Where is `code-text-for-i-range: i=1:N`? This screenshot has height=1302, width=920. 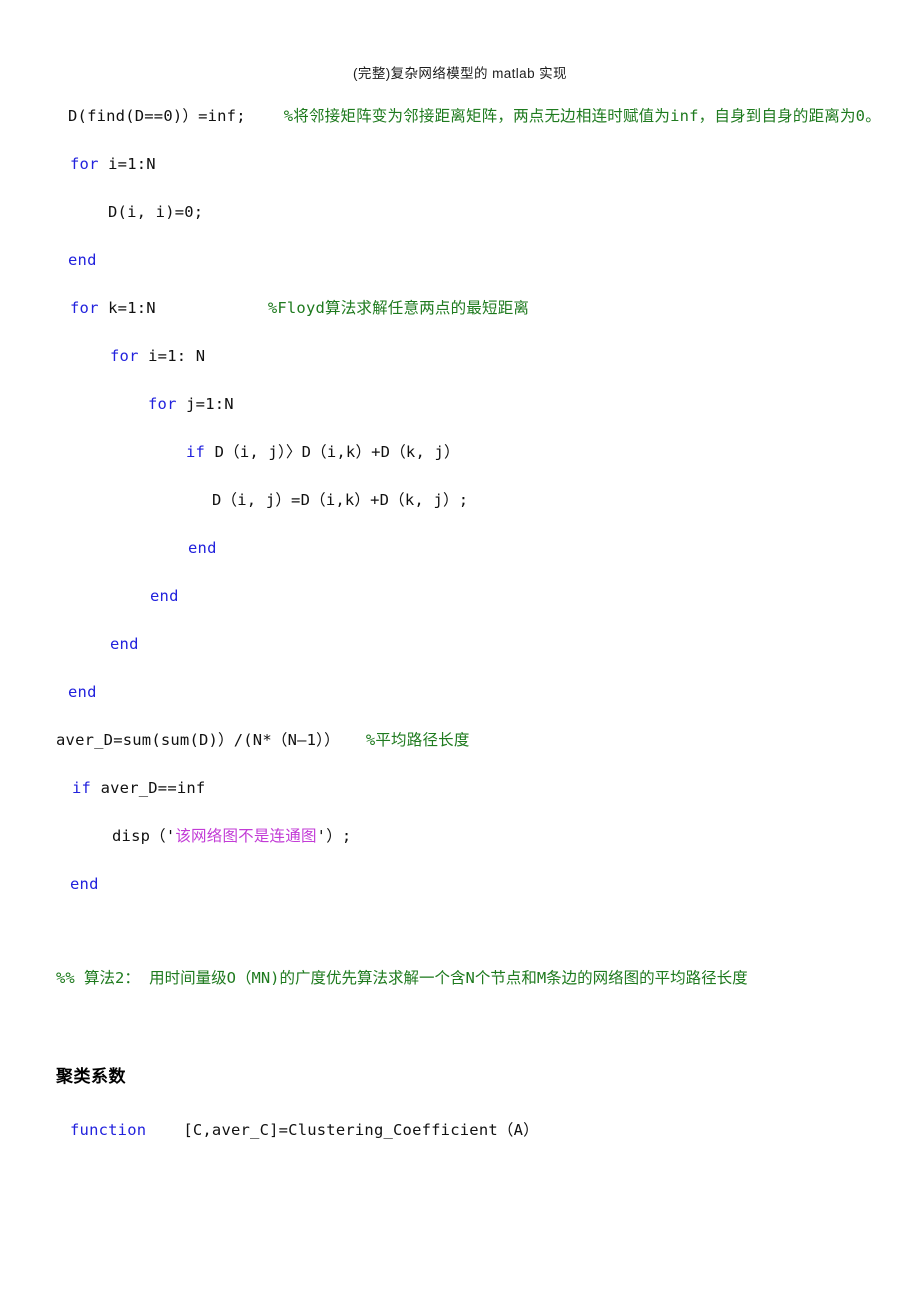 code-text-for-i-range: i=1:N is located at coordinates (127, 164).